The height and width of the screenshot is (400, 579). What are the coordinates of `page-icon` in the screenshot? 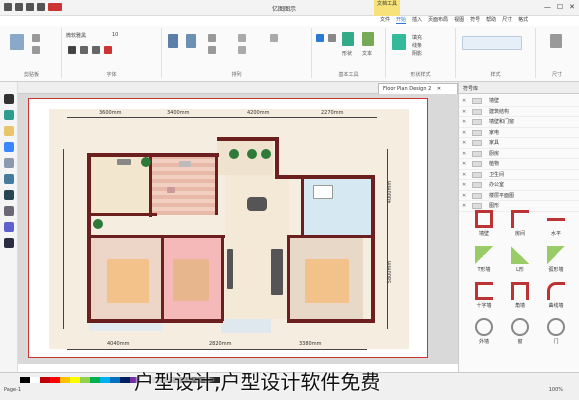 It's located at (9, 163).